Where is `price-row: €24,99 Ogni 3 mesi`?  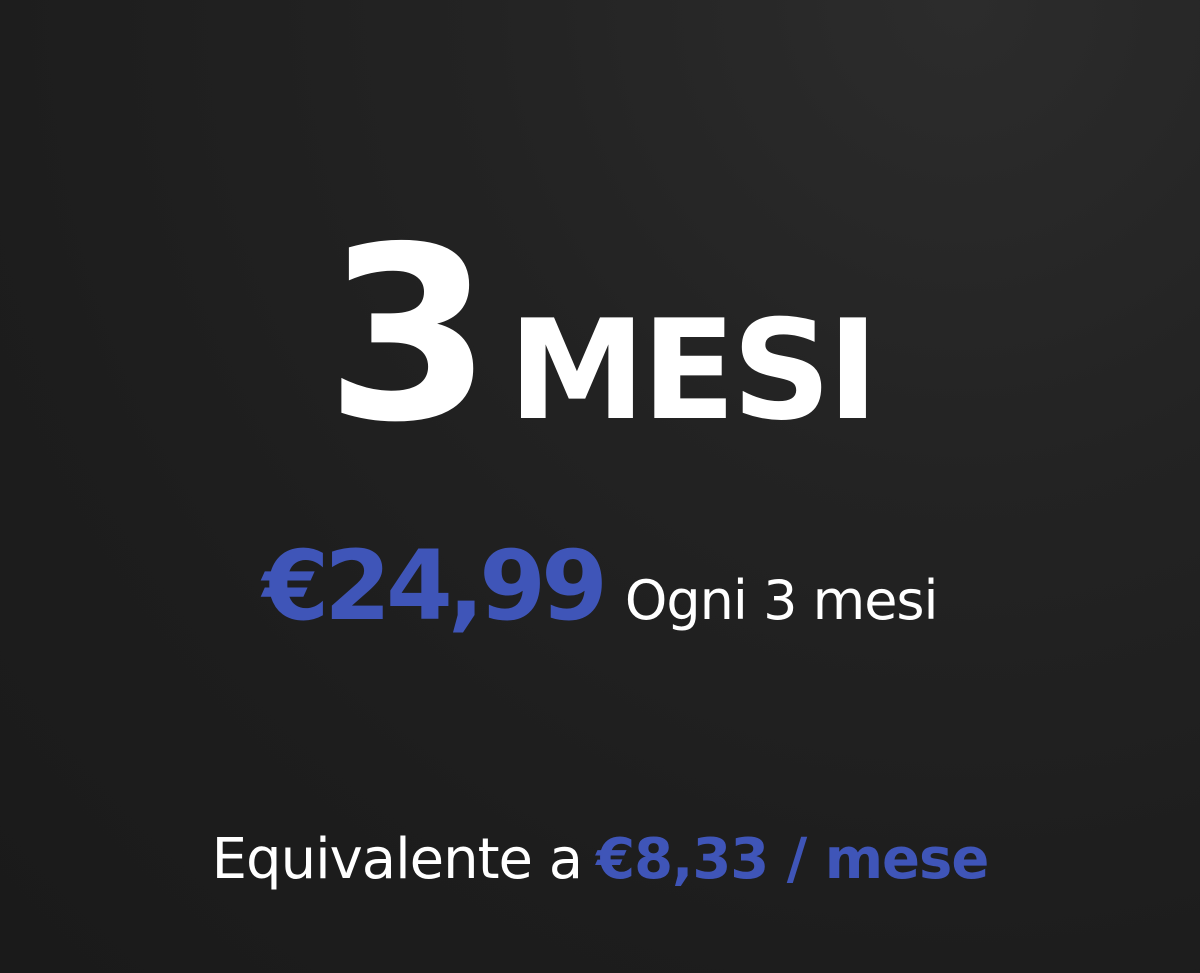 price-row: €24,99 Ogni 3 mesi is located at coordinates (600, 586).